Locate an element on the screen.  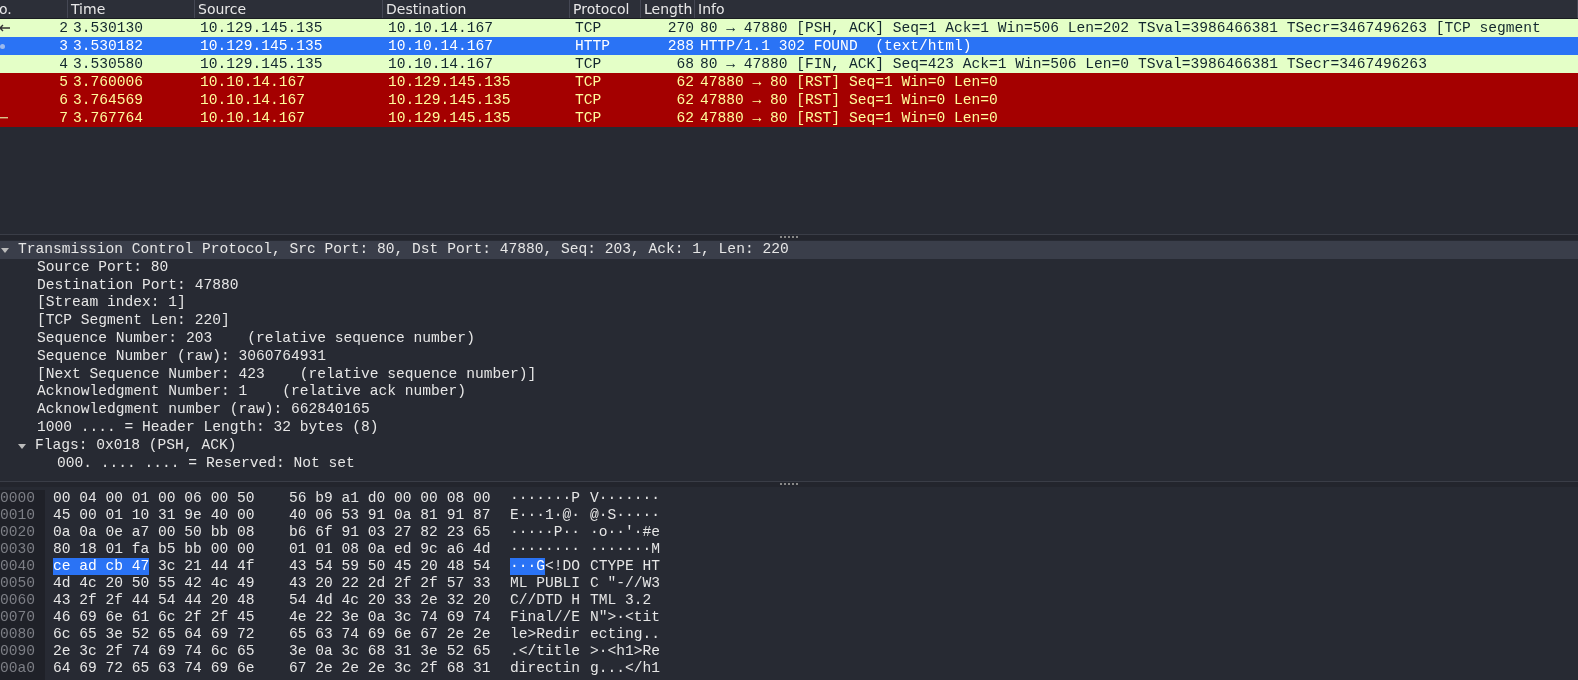
ascii-text: CTYPE HT is located at coordinates (625, 566).